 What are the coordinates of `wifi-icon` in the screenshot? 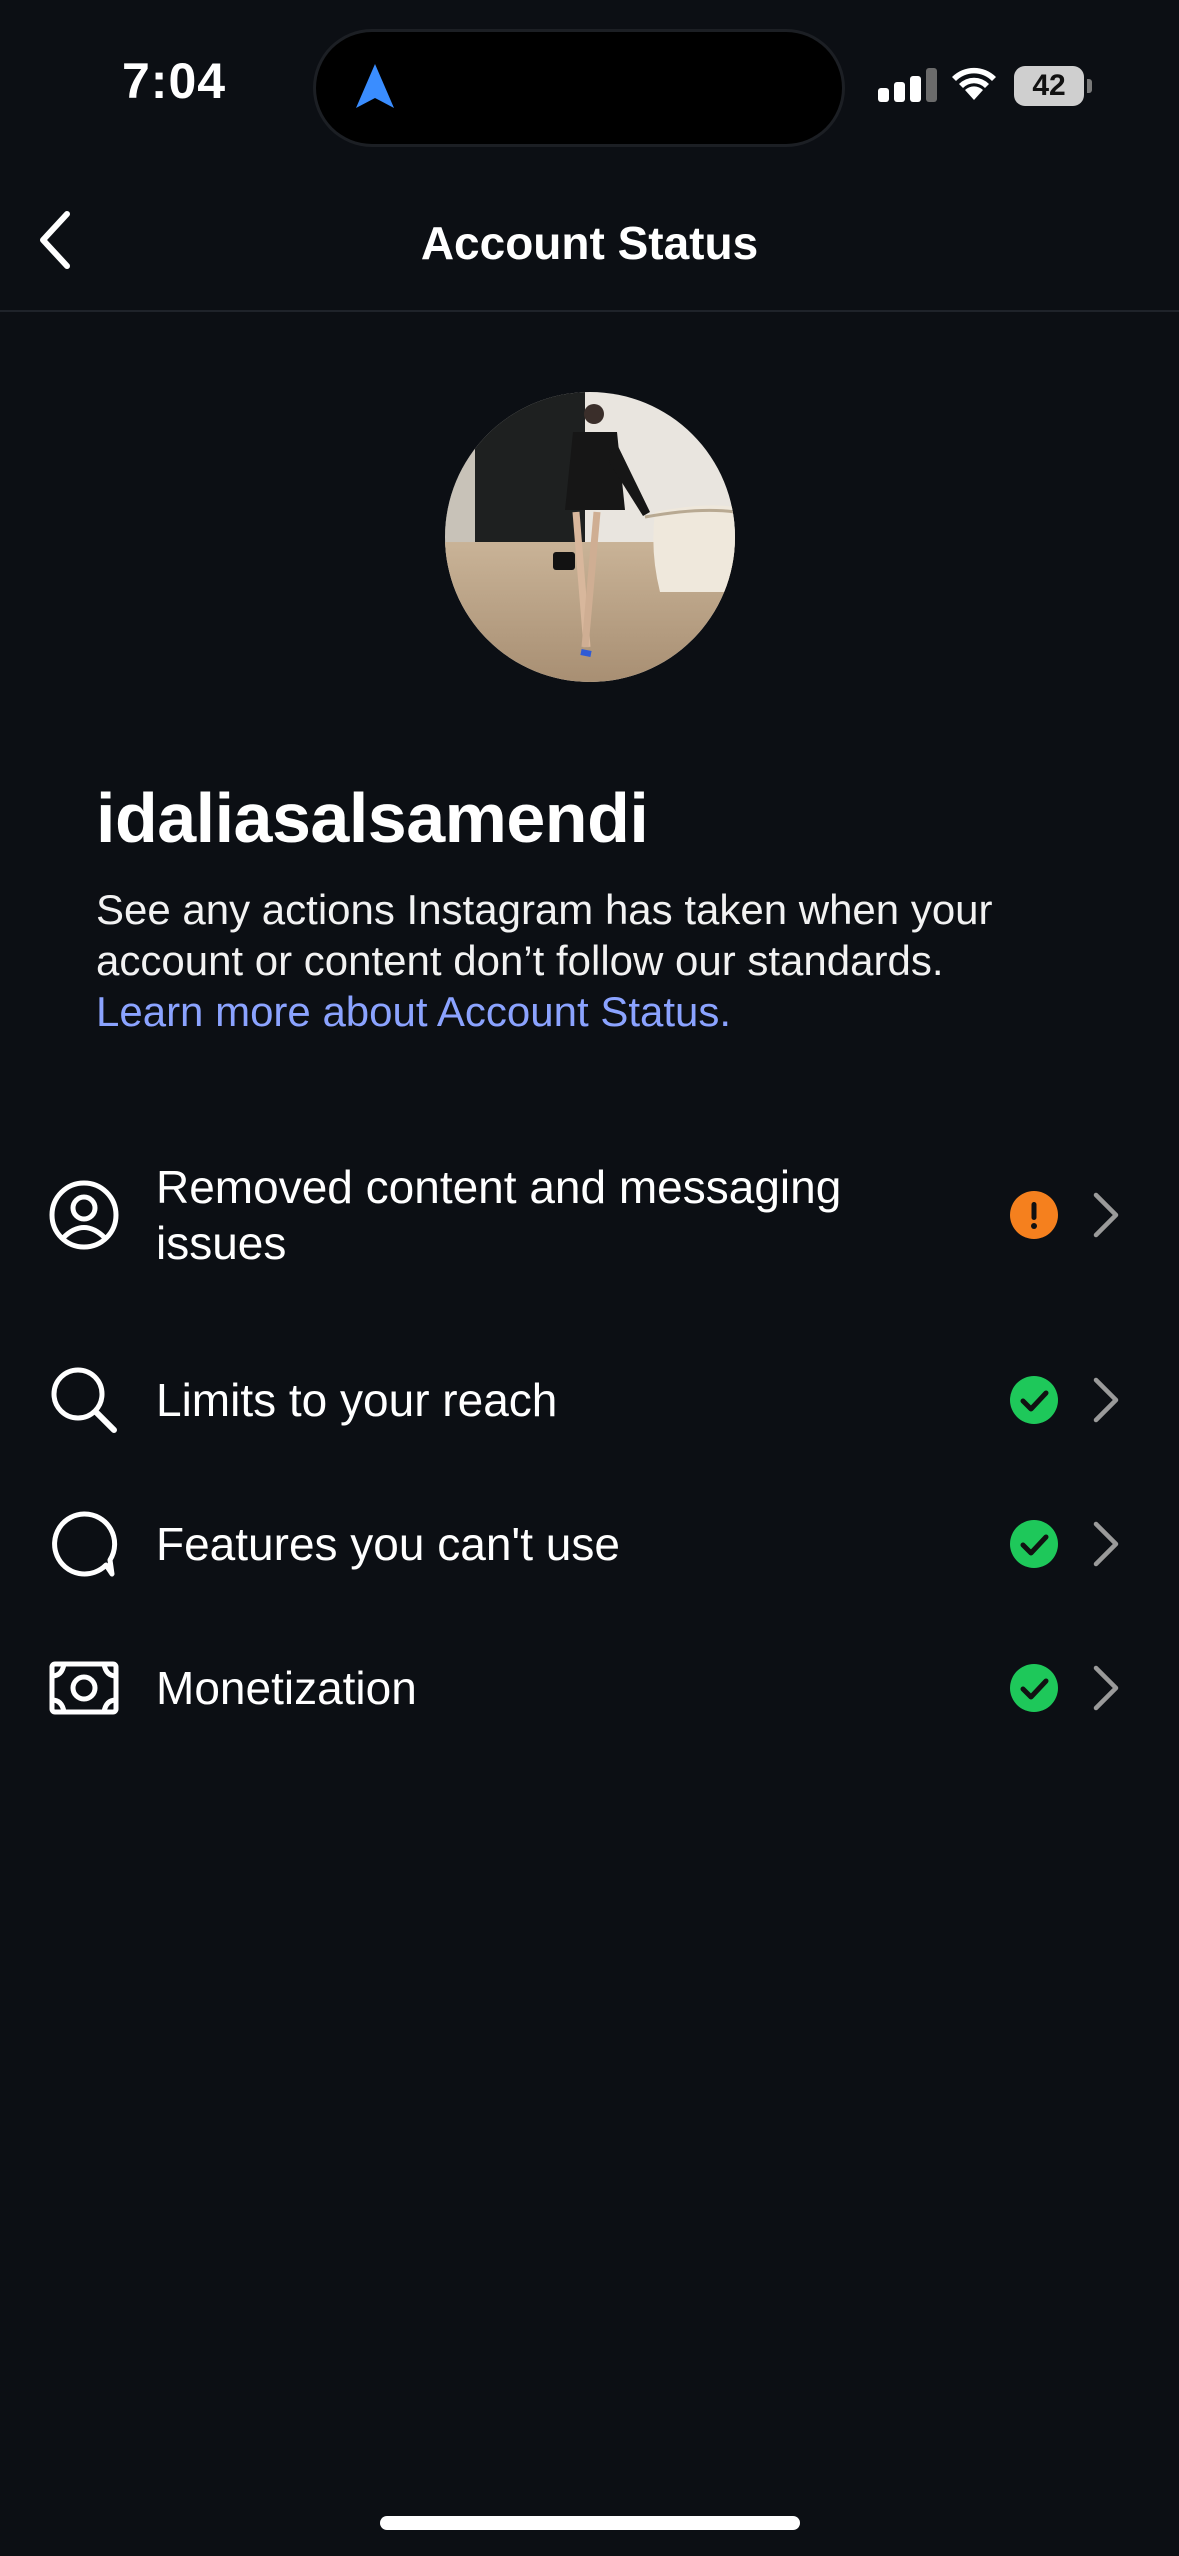 It's located at (974, 83).